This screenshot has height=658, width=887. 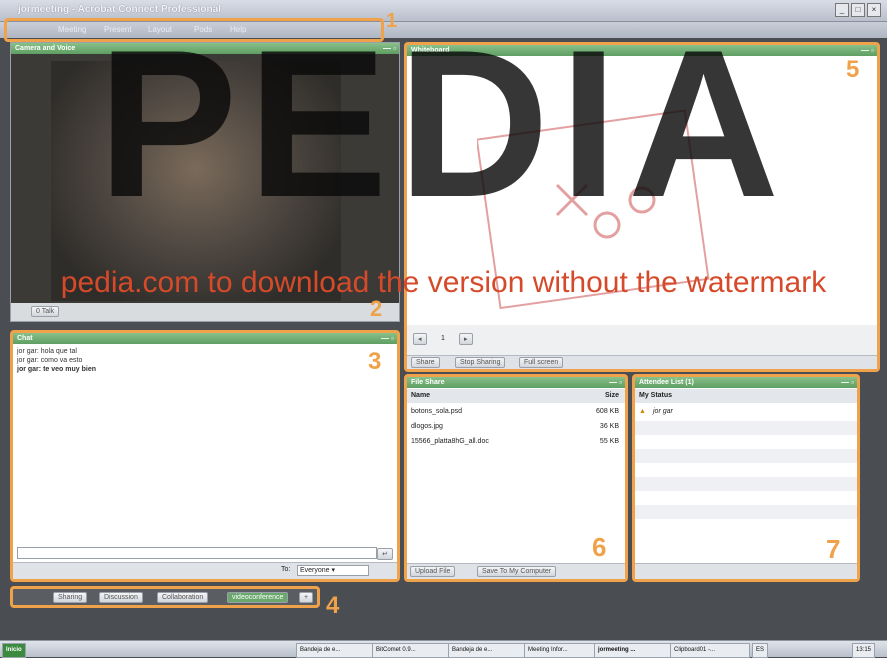 I want to click on callout-3: 3, so click(x=375, y=361).